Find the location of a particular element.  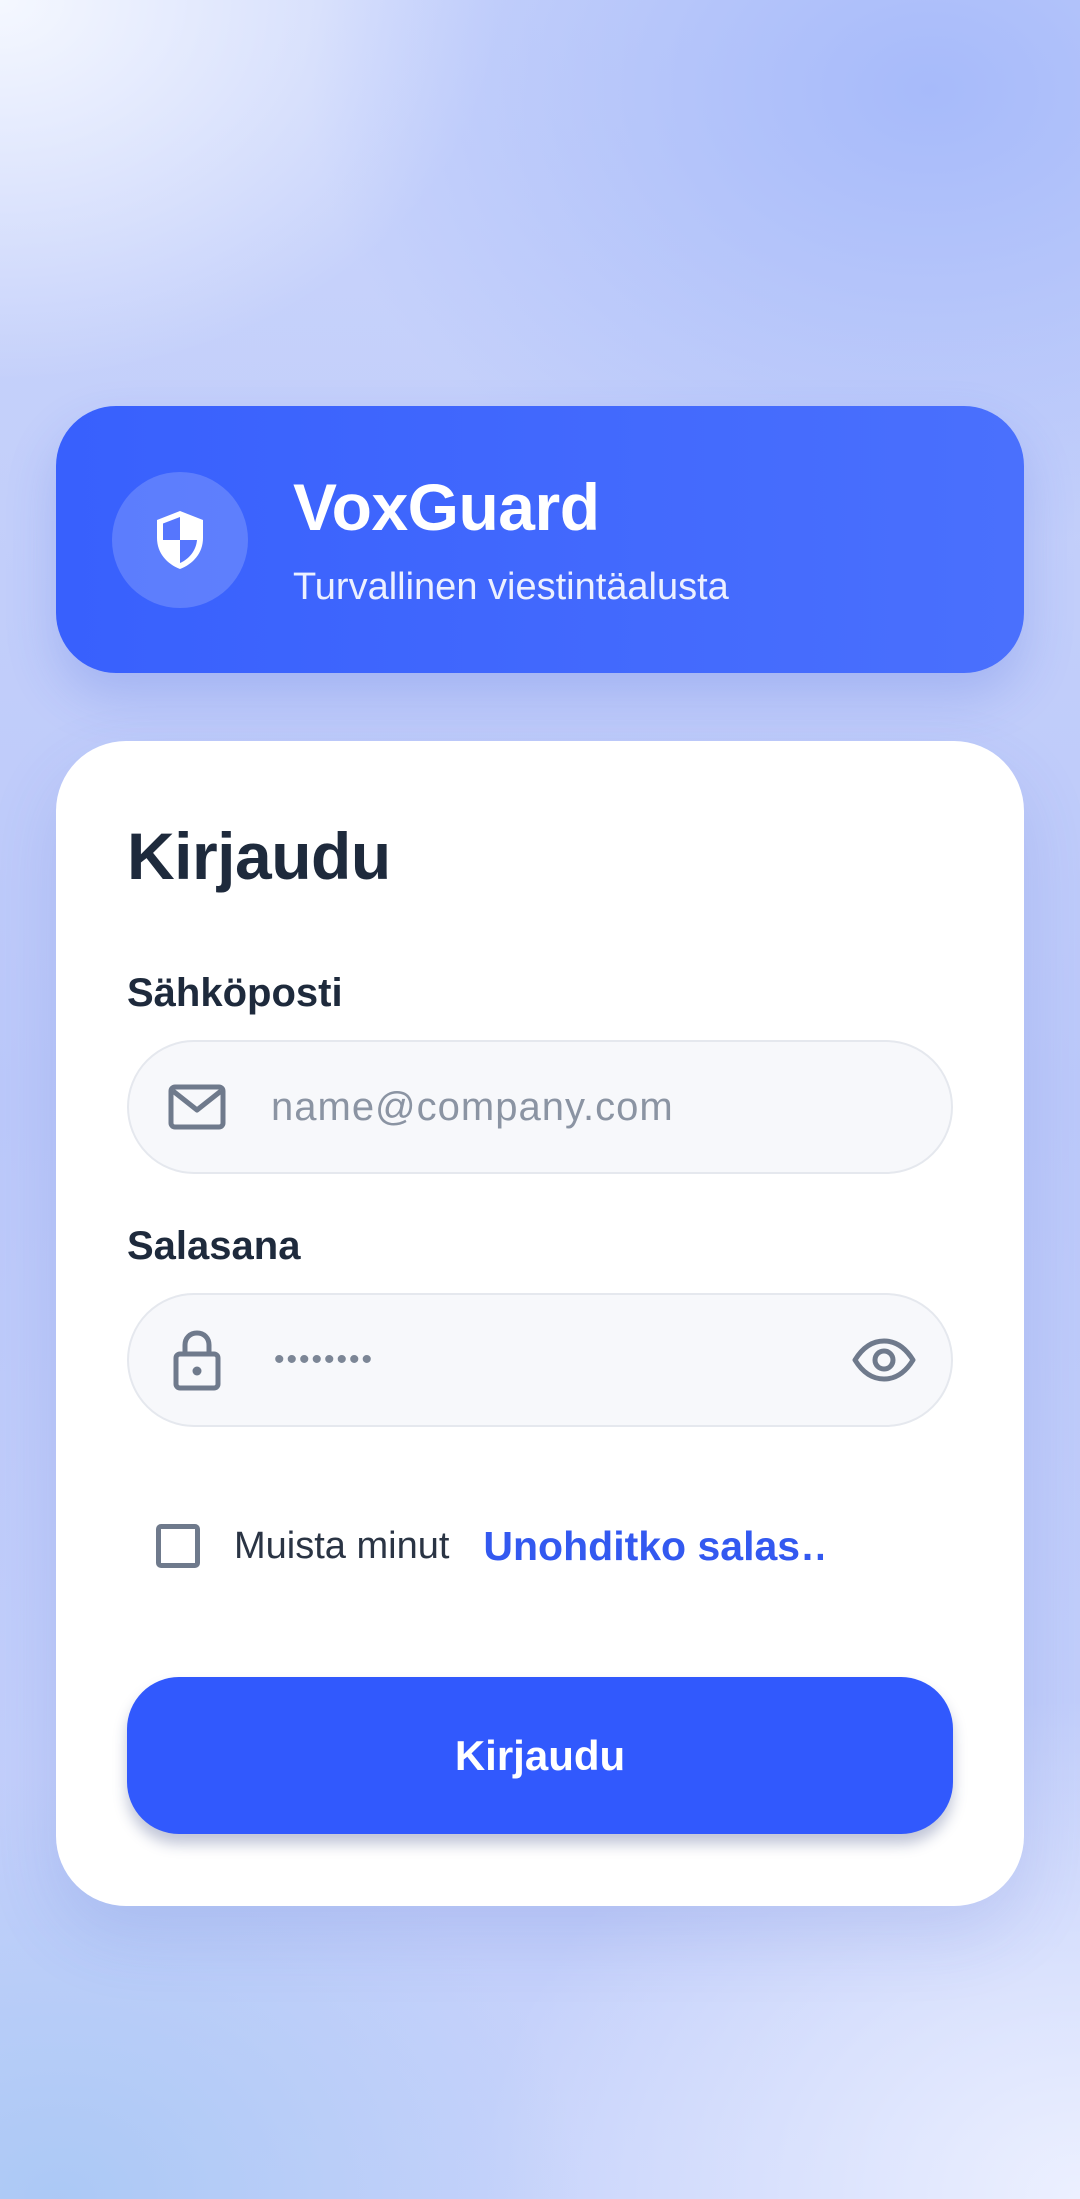

password-label: Salasana is located at coordinates (214, 1246).